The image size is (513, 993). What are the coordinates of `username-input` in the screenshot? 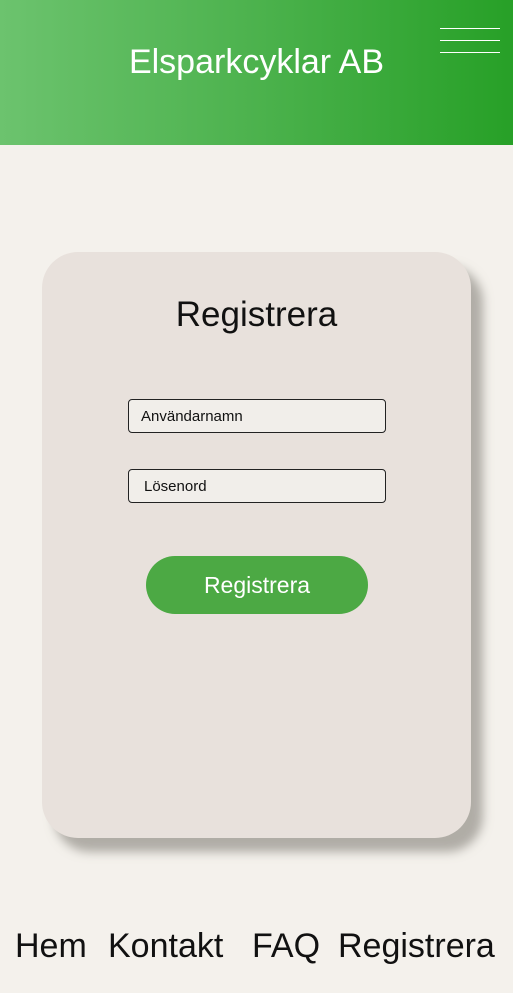 It's located at (257, 416).